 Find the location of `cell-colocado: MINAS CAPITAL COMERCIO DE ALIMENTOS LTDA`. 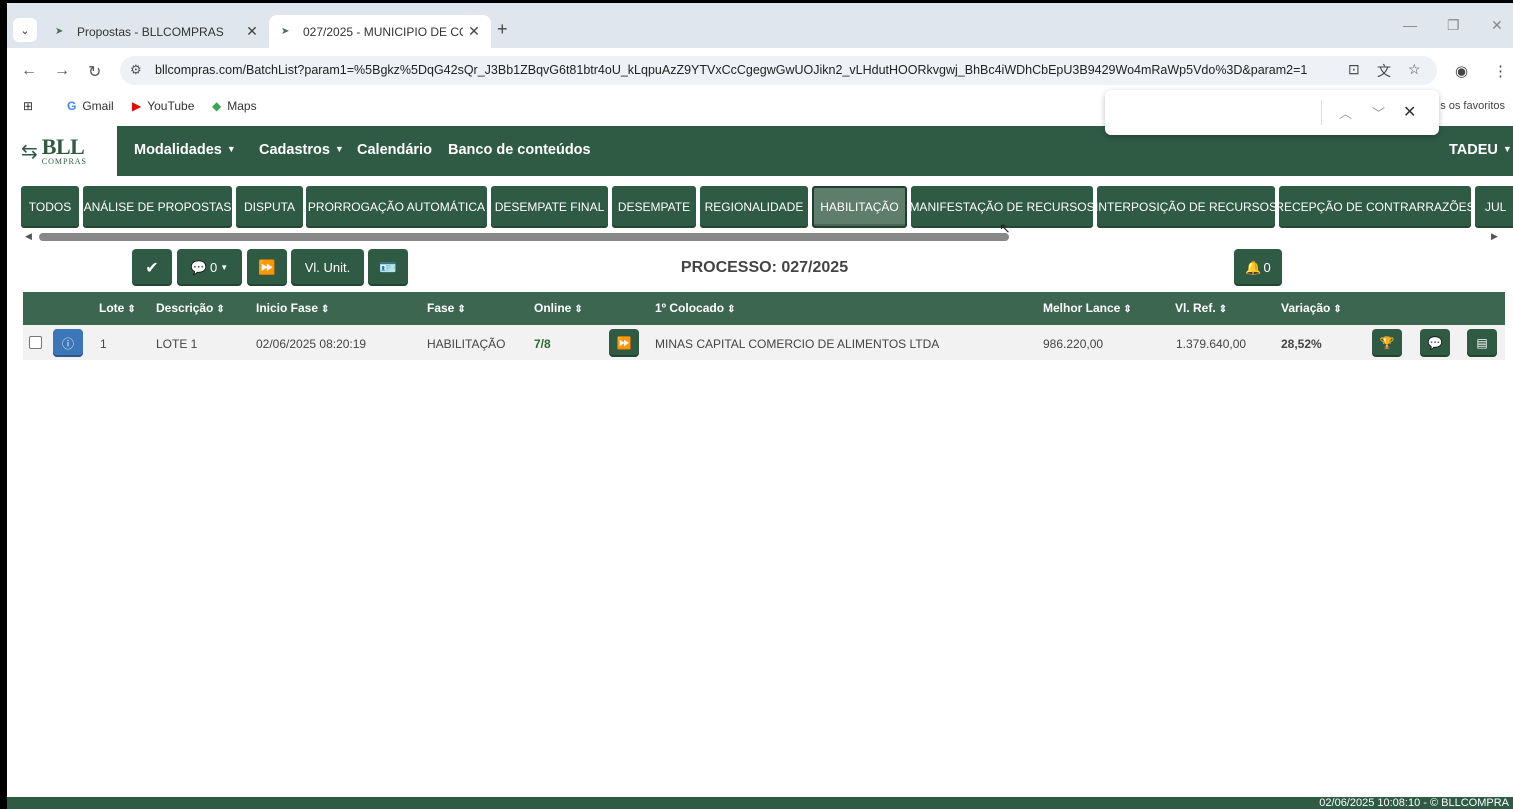

cell-colocado: MINAS CAPITAL COMERCIO DE ALIMENTOS LTDA is located at coordinates (797, 344).